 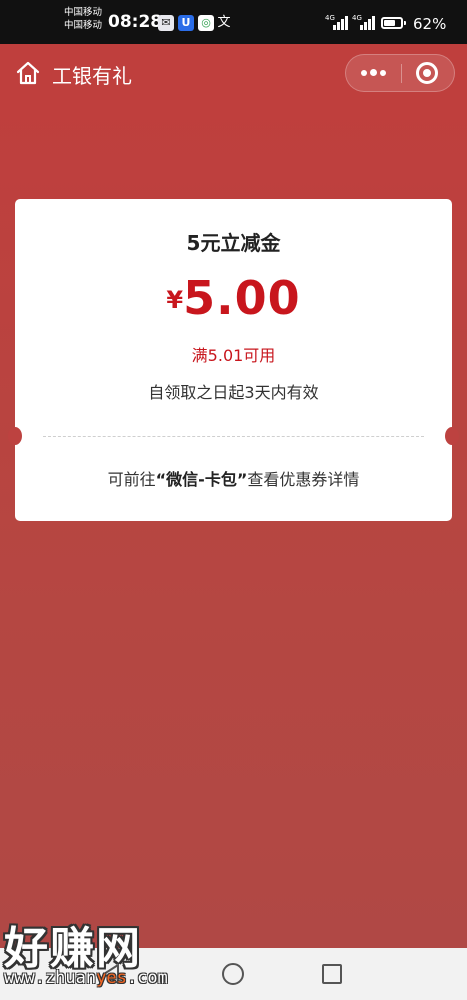 What do you see at coordinates (83, 19) in the screenshot?
I see `carrier-info: 中国移动 中国移动` at bounding box center [83, 19].